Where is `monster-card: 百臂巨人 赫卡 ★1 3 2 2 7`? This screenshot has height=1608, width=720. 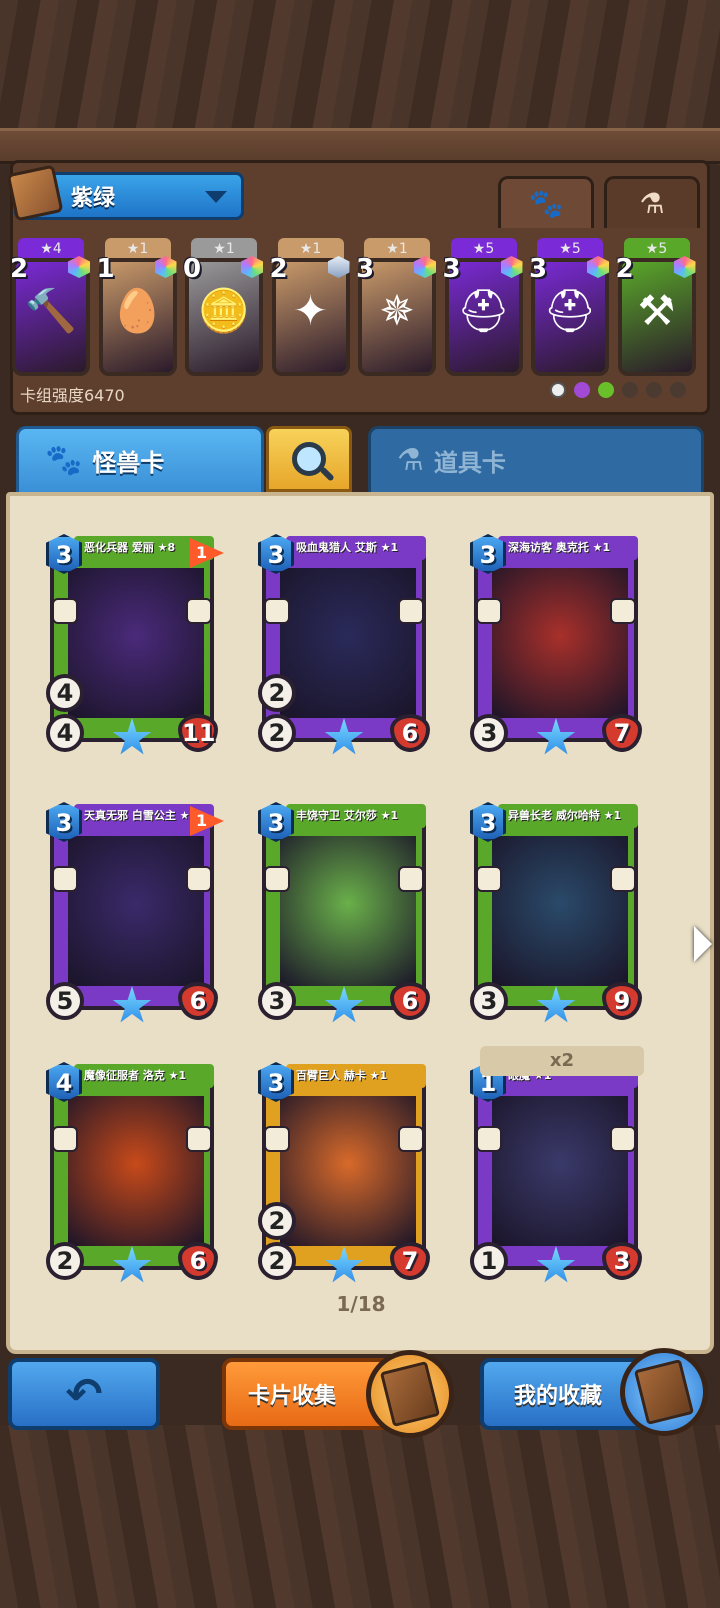
monster-card: 百臂巨人 赫卡 ★1 3 2 2 7 is located at coordinates (344, 1172).